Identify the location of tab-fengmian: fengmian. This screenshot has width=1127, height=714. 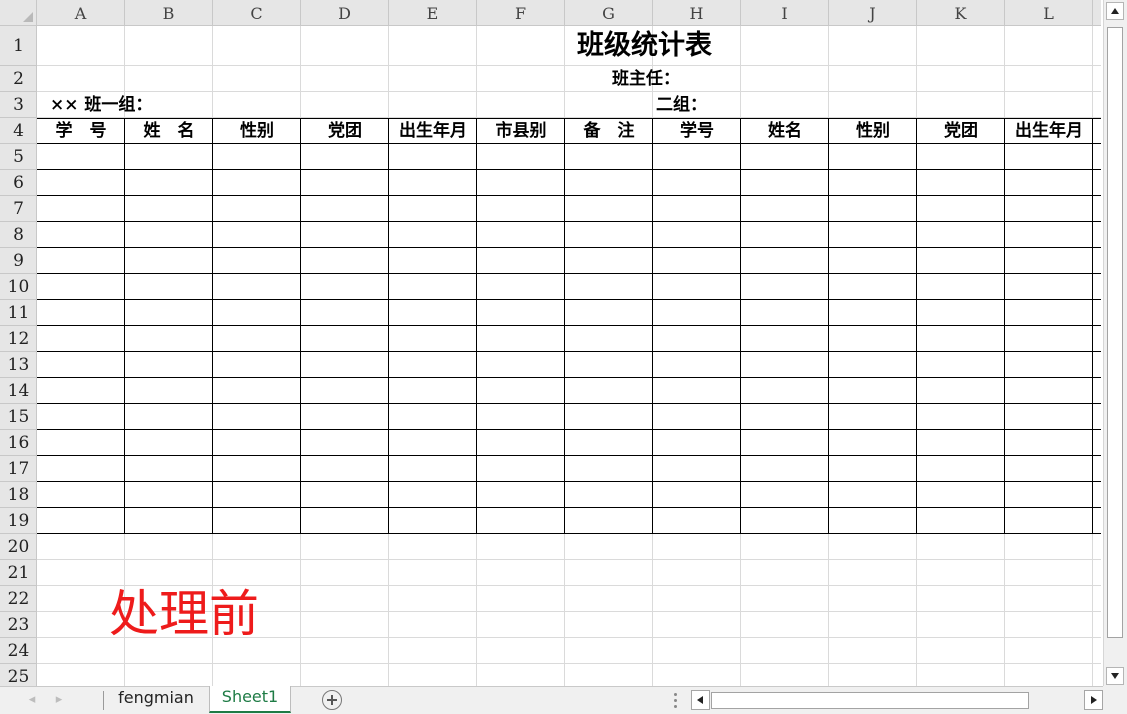
(156, 700).